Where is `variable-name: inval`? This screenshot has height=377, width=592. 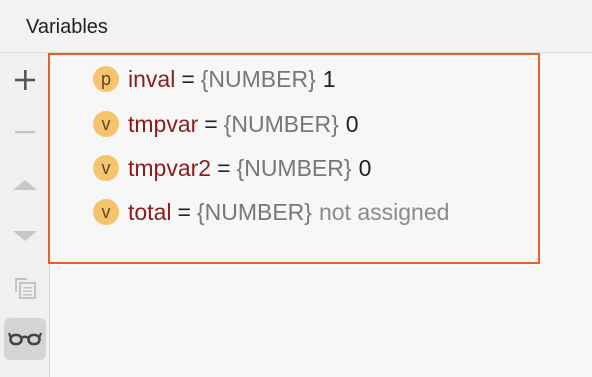 variable-name: inval is located at coordinates (152, 78).